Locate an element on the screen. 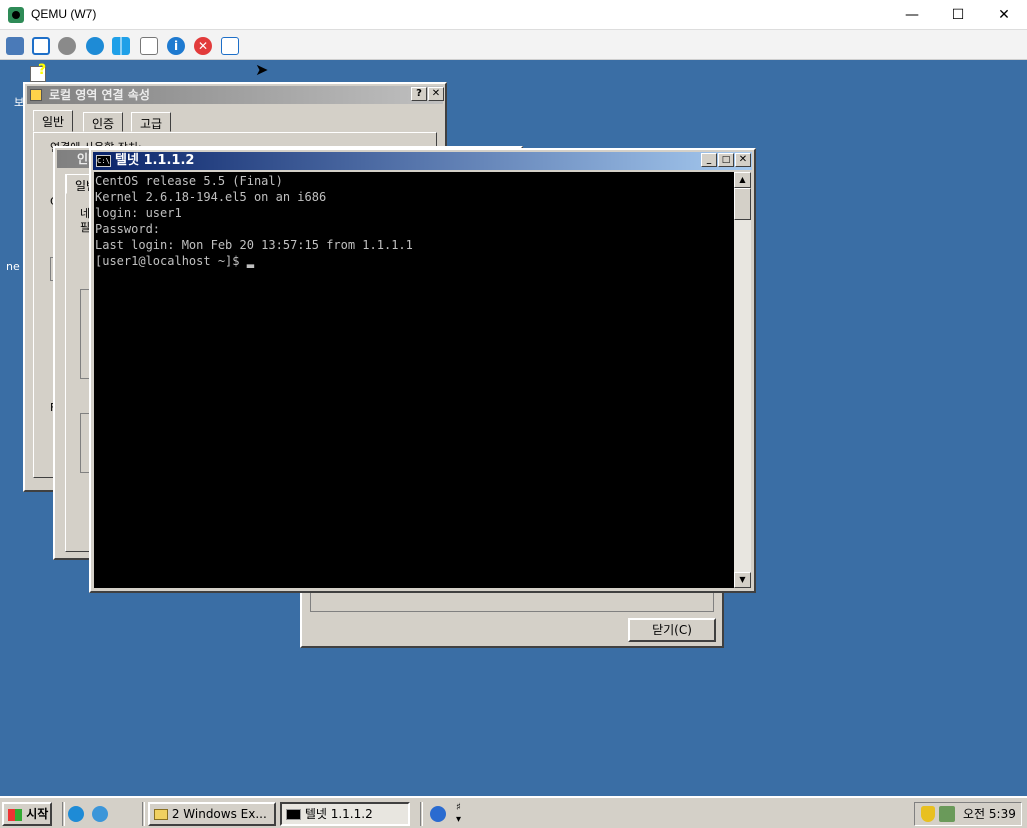 The height and width of the screenshot is (828, 1027). terminal-line: login: user1 is located at coordinates (138, 213).